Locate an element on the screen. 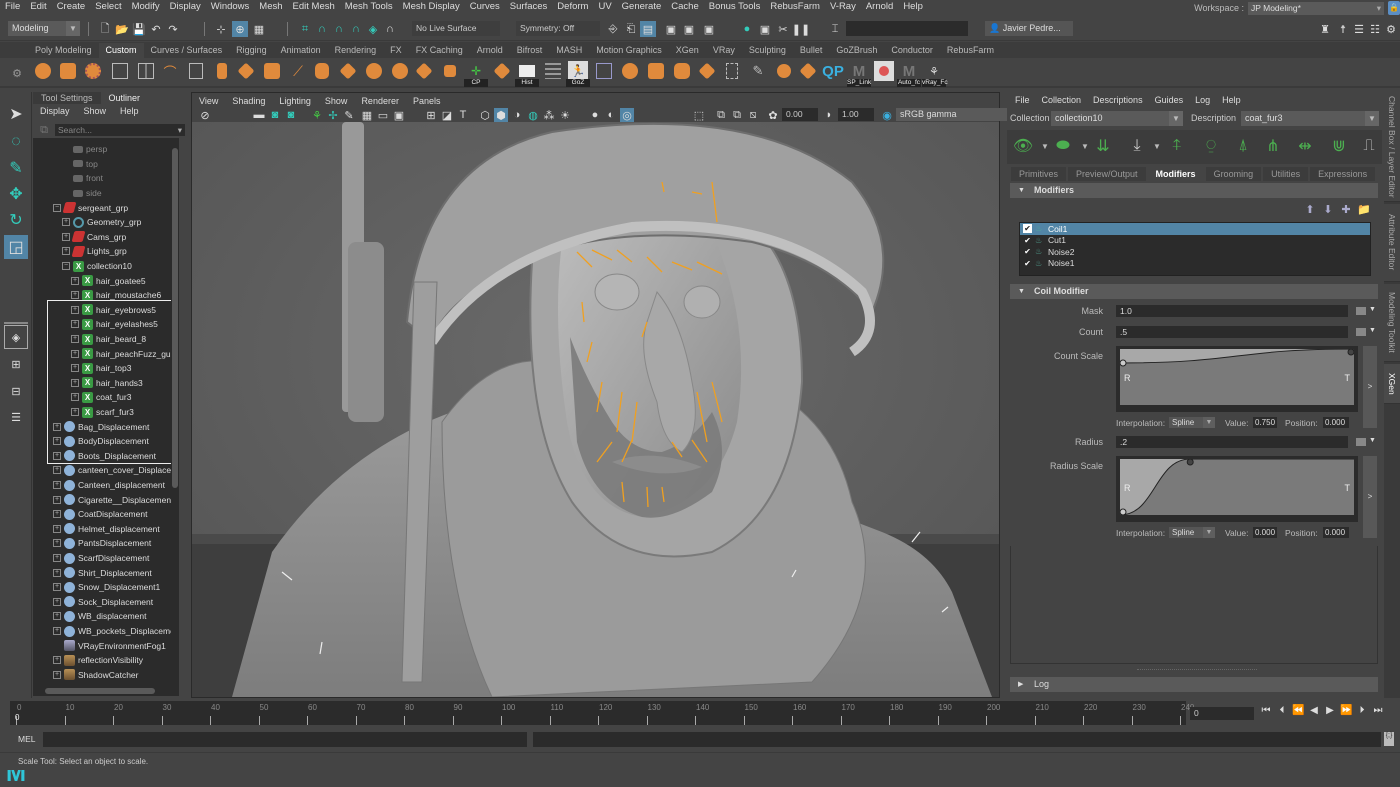  gamma-field: 1.00 is located at coordinates (856, 114).